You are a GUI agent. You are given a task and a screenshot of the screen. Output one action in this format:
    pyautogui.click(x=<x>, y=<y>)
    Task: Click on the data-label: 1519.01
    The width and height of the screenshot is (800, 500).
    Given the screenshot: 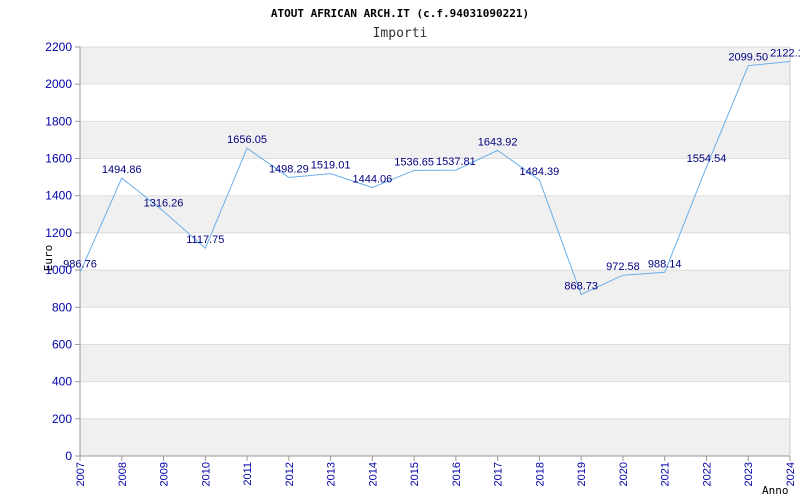 What is the action you would take?
    pyautogui.click(x=331, y=166)
    